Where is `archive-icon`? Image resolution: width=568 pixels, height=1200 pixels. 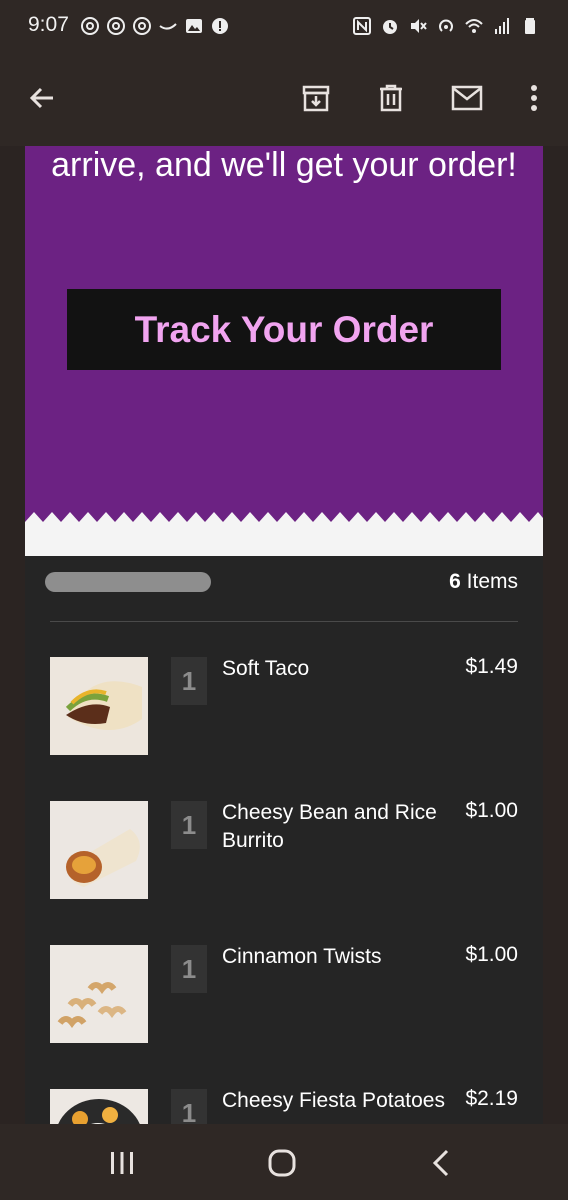
archive-icon is located at coordinates (316, 98).